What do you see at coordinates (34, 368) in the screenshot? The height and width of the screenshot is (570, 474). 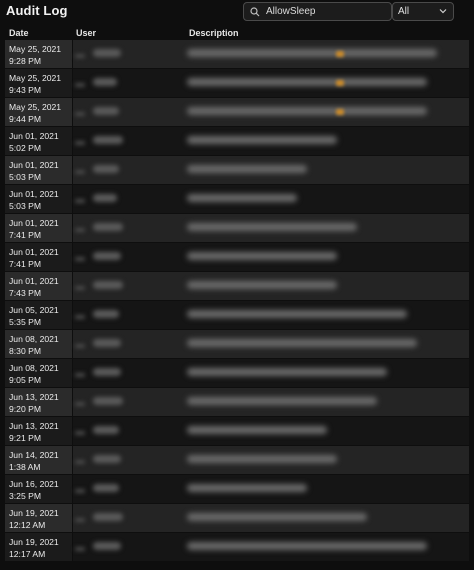 I see `date-text: Jun 08, 2021` at bounding box center [34, 368].